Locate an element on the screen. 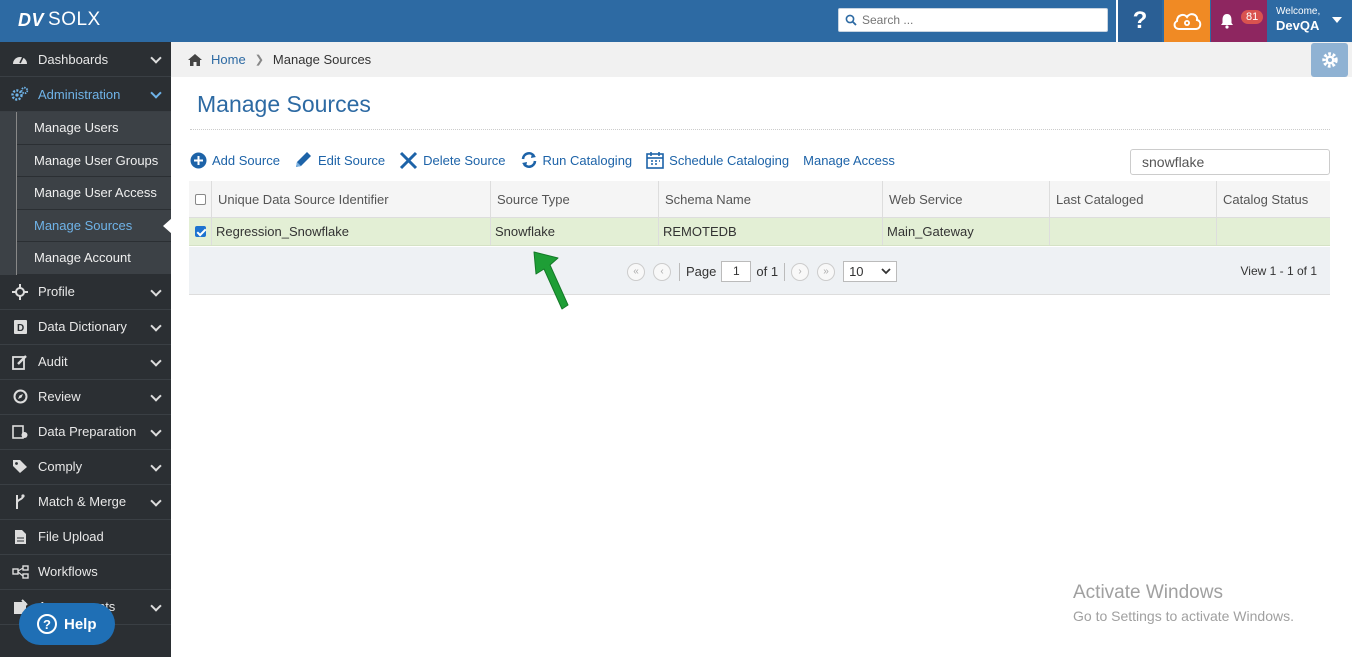  help-button: ? is located at coordinates (1140, 21).